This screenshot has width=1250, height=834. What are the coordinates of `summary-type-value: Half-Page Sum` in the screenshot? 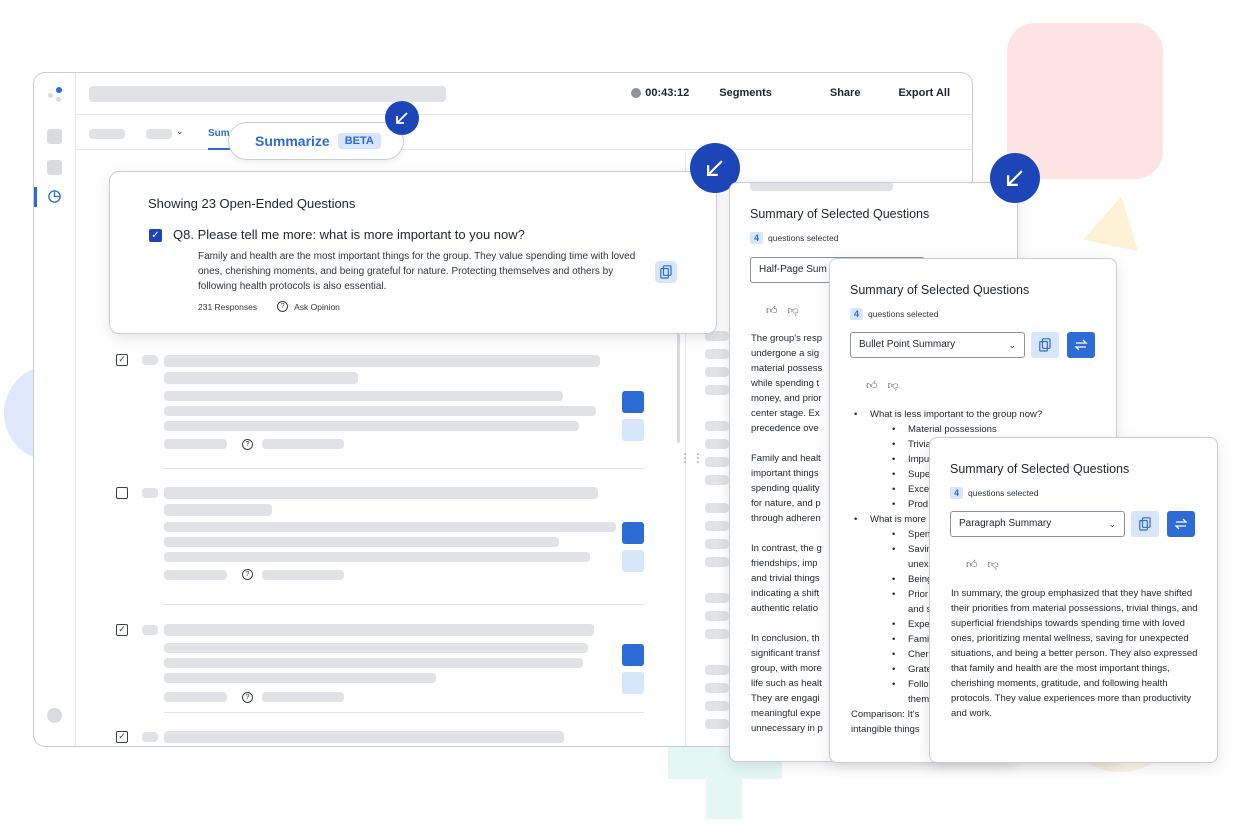 It's located at (793, 269).